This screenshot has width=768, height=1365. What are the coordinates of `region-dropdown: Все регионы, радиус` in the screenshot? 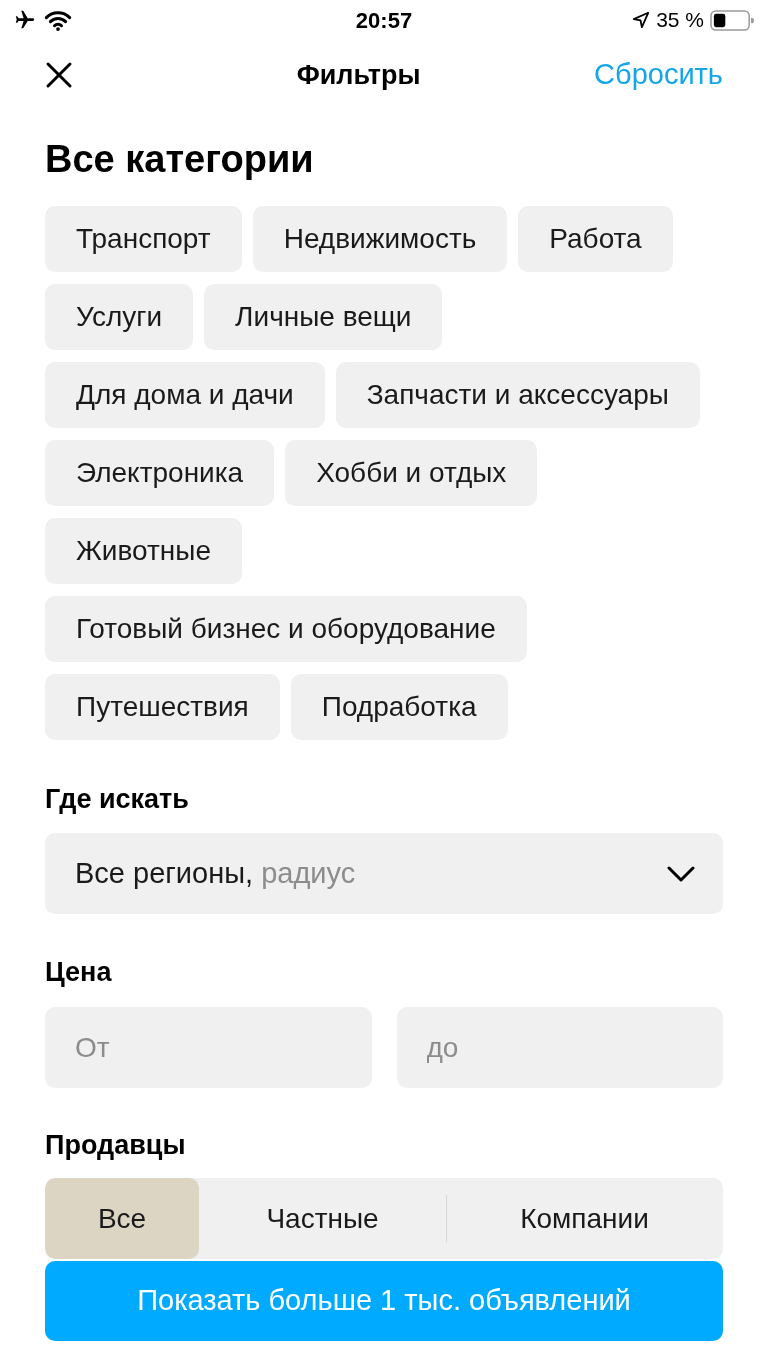 It's located at (384, 873).